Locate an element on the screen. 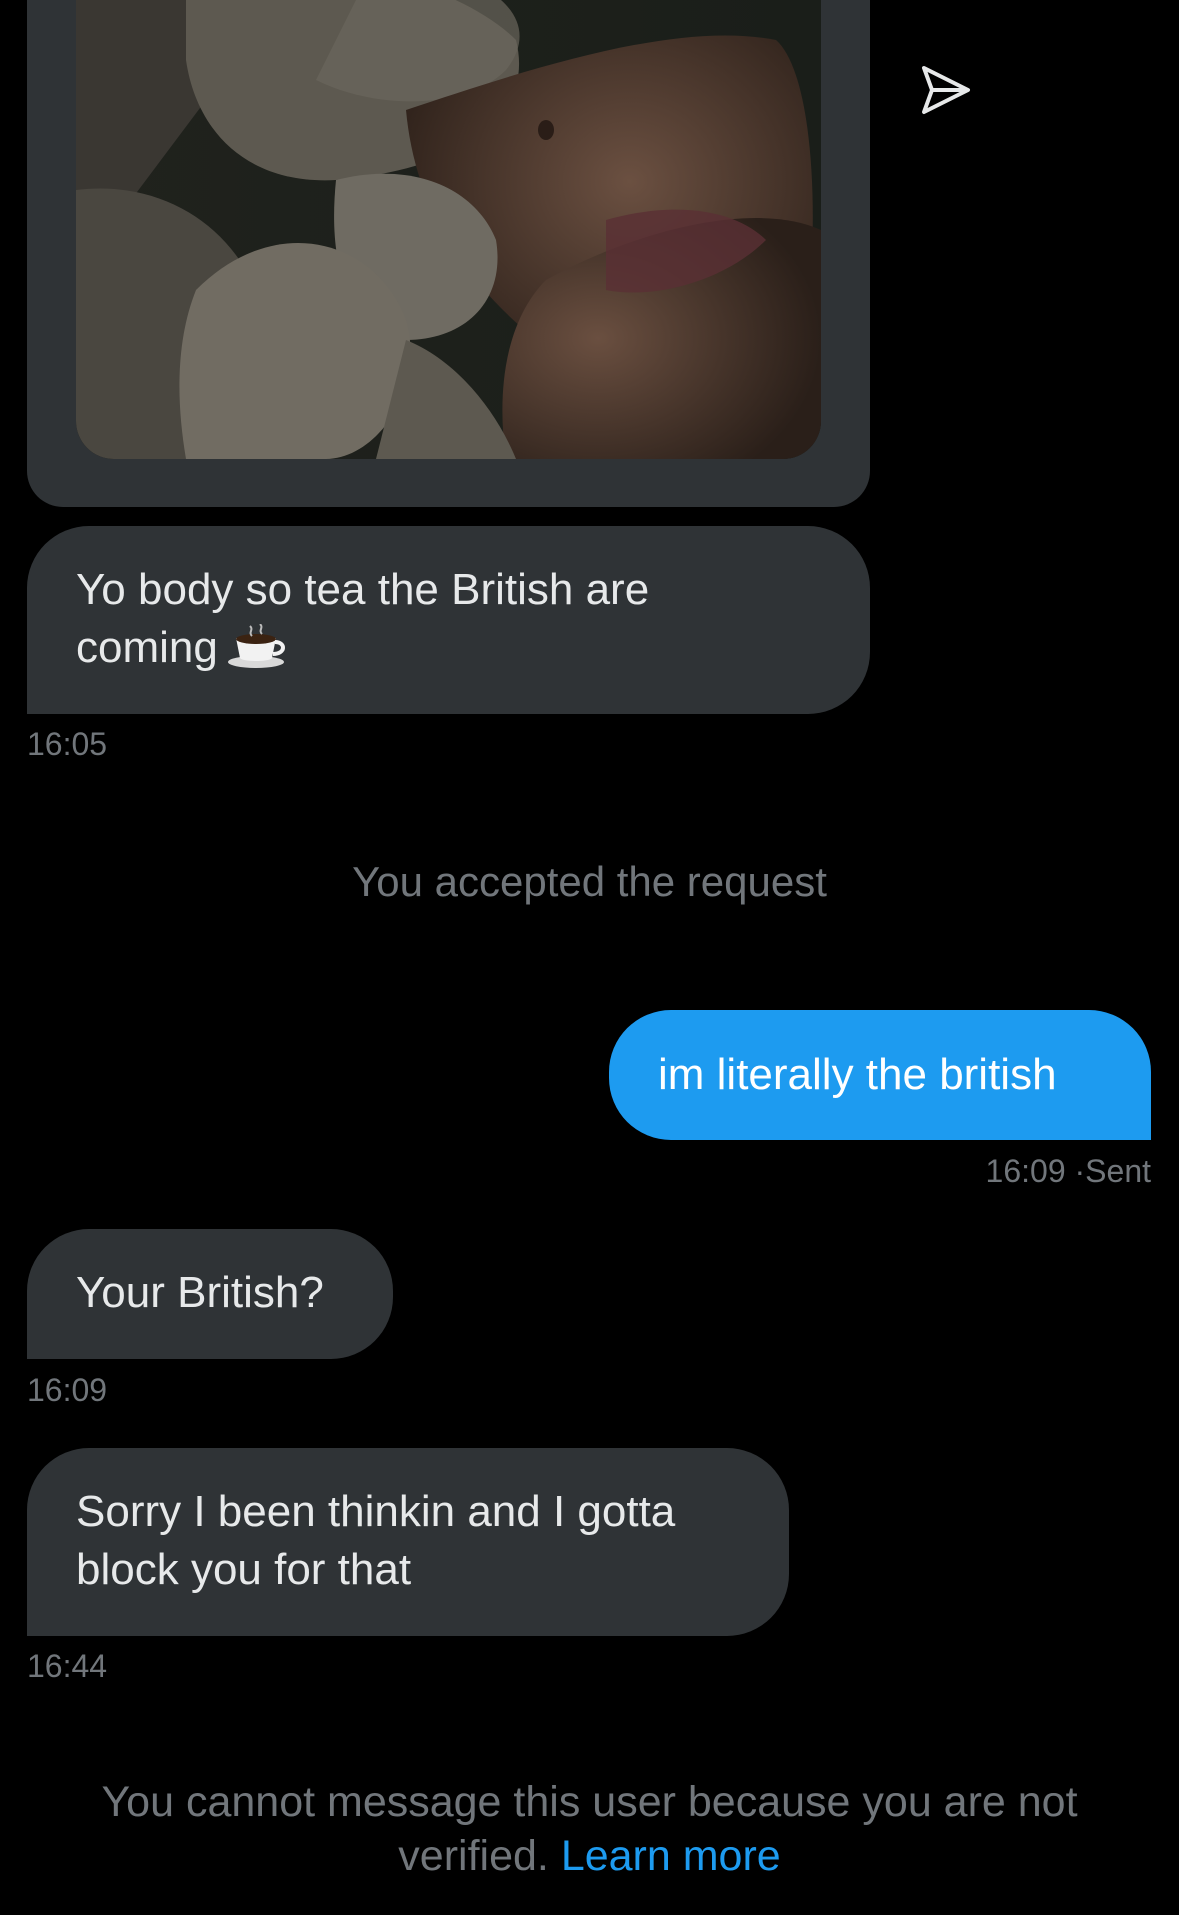  outgoing-message-bubble: im literally the british is located at coordinates (880, 1075).